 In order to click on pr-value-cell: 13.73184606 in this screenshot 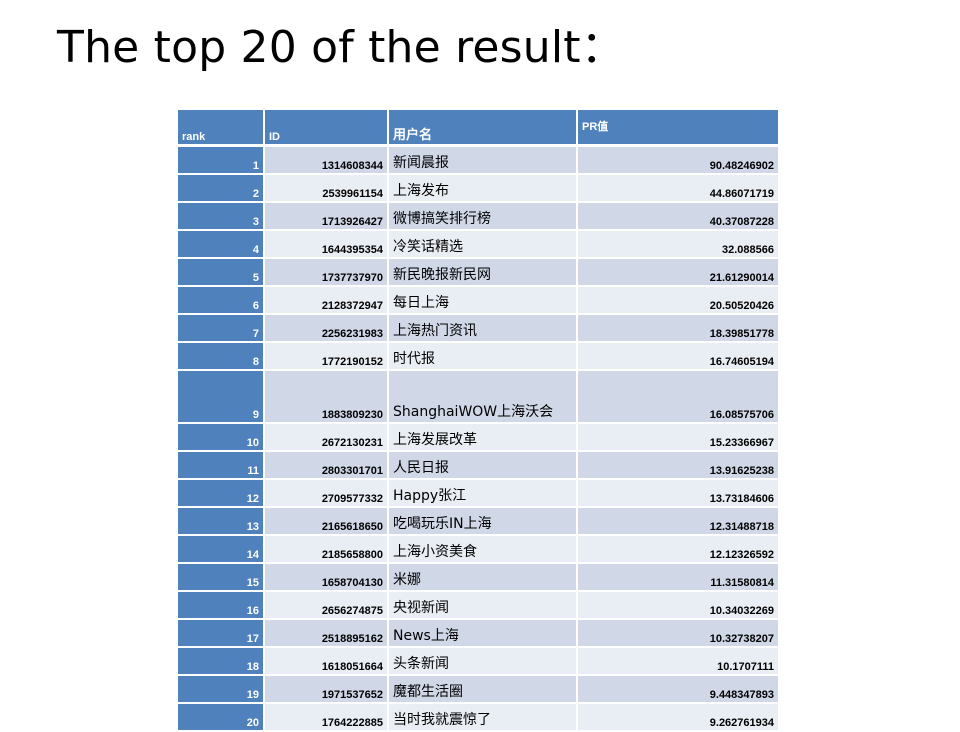, I will do `click(678, 494)`.